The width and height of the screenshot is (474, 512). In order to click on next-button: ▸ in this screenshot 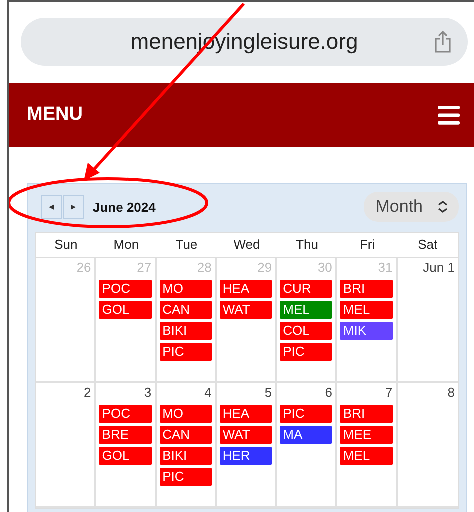, I will do `click(73, 207)`.